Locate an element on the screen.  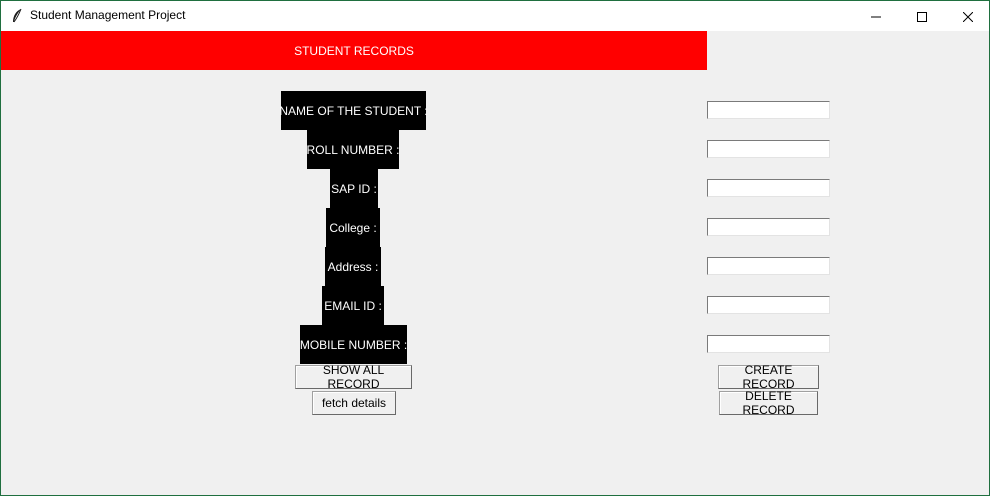
label-roll-number: ROLL NUMBER : is located at coordinates (353, 149).